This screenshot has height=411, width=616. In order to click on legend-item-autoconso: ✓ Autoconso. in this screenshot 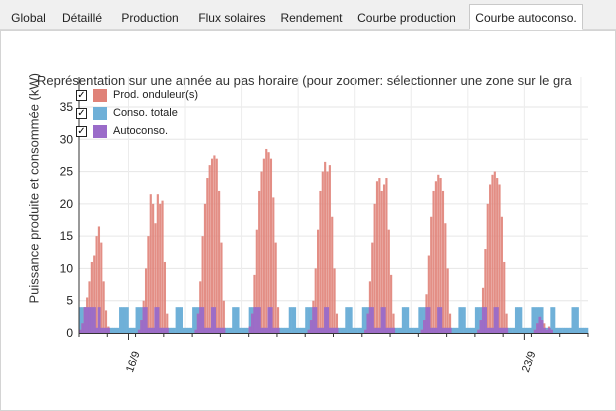, I will do `click(166, 132)`.